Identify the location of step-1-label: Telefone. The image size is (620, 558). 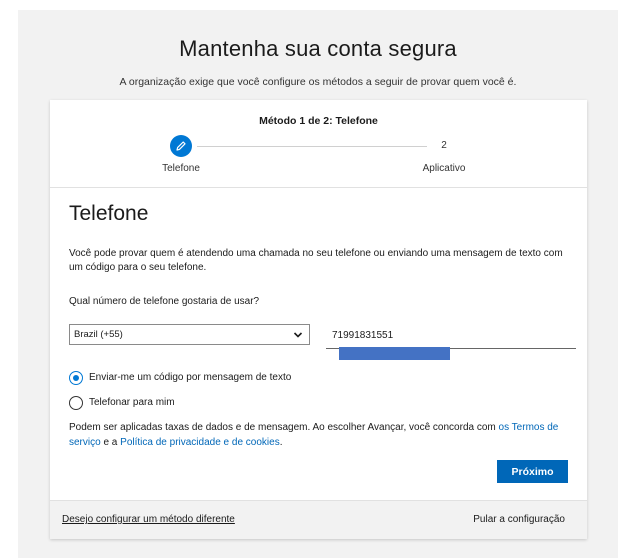
(181, 168).